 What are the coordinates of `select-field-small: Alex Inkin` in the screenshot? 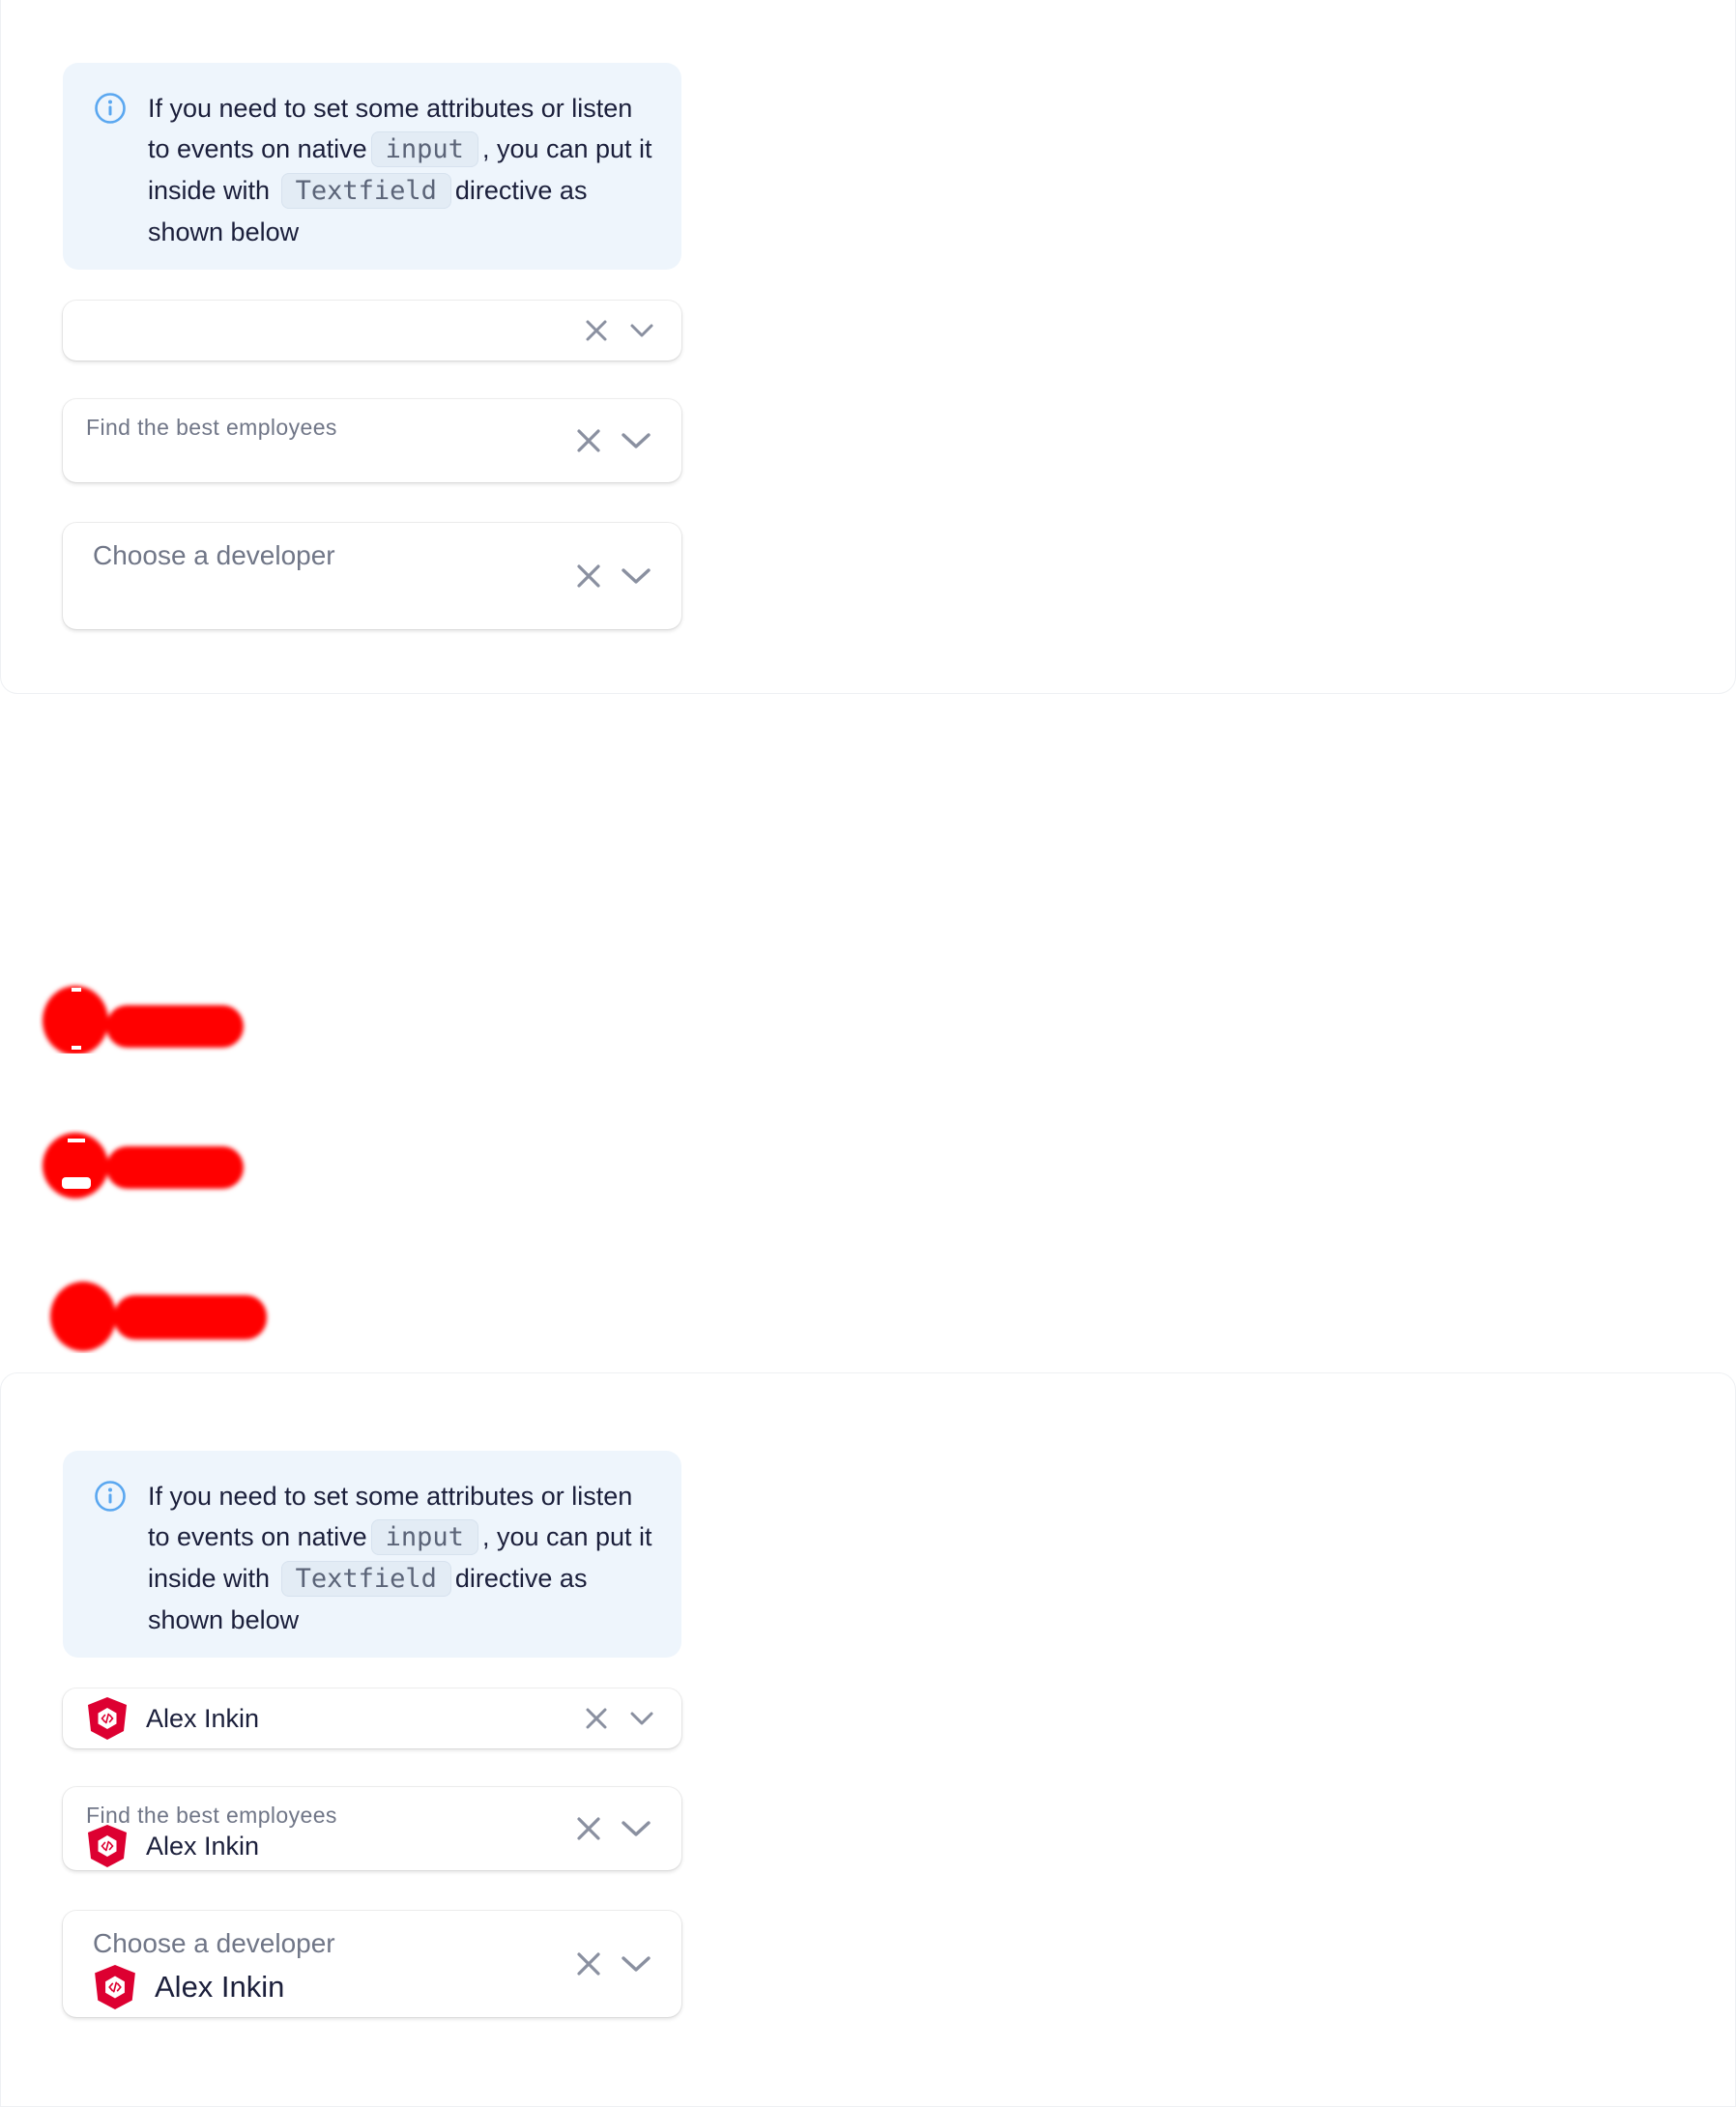 It's located at (372, 1718).